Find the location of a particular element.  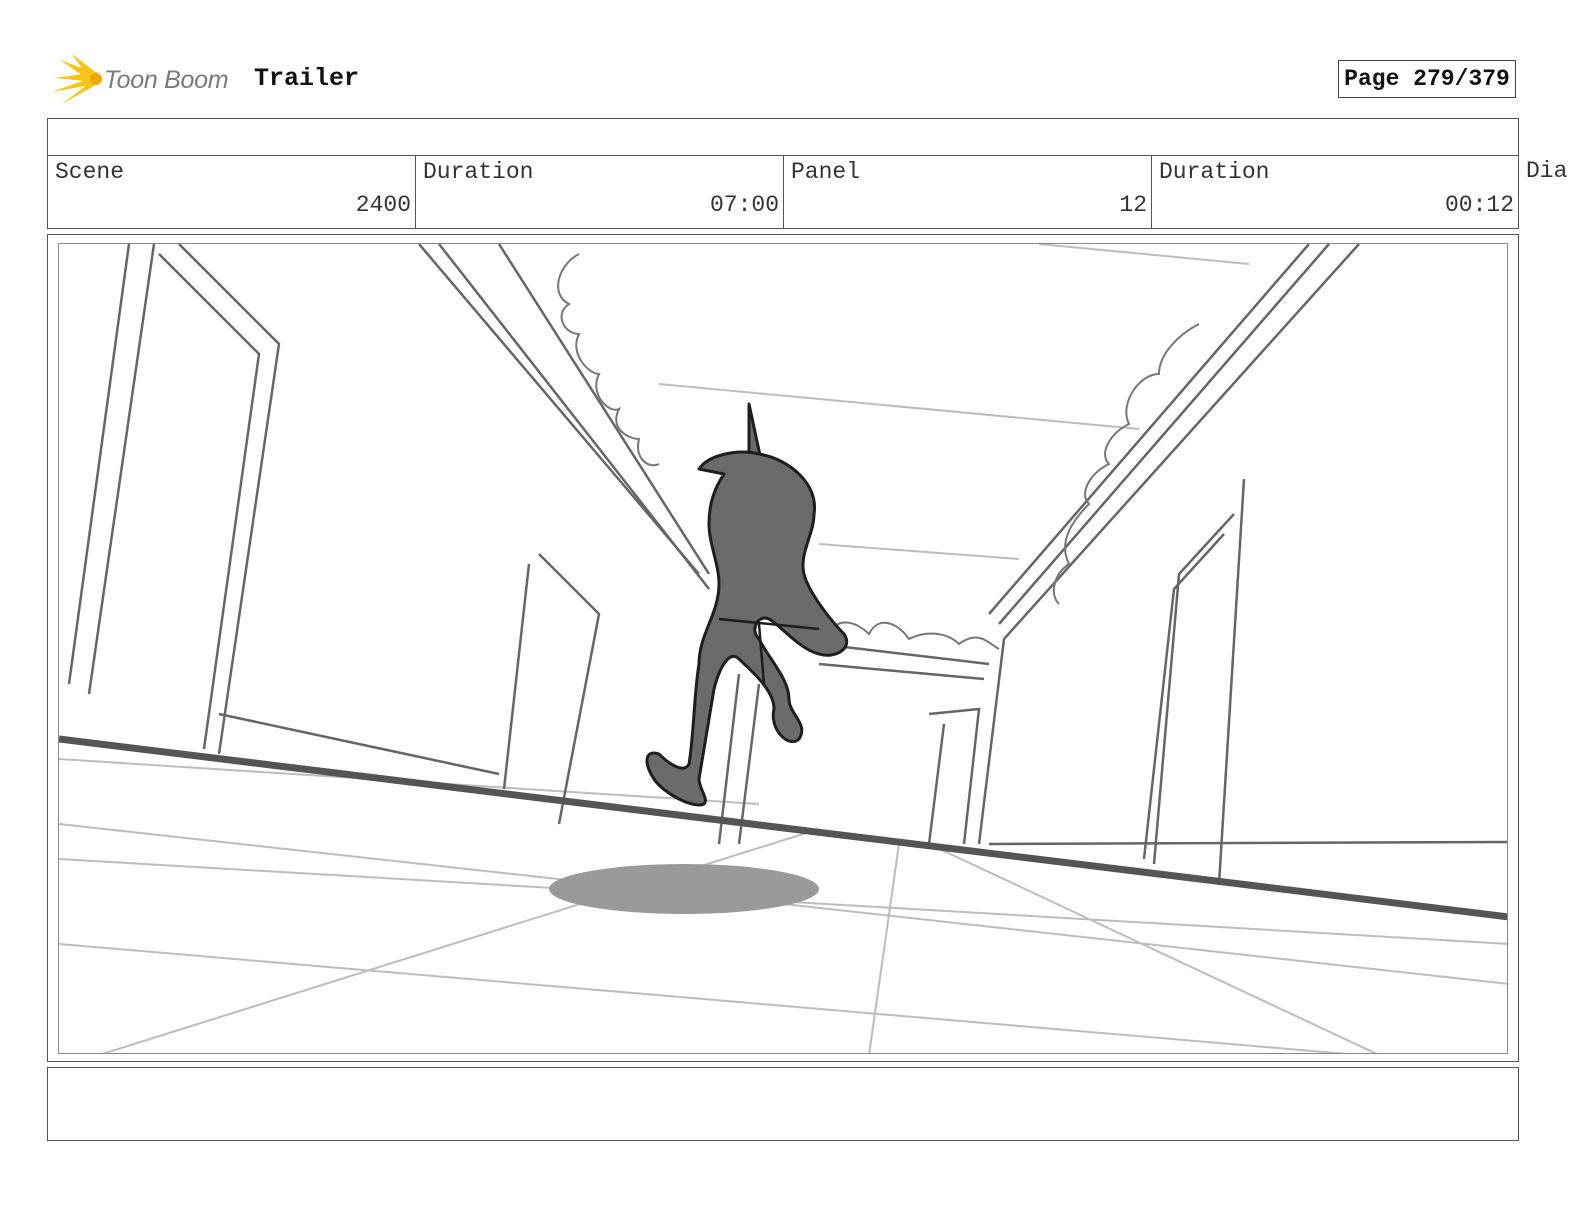

dialog-label: Dia is located at coordinates (1547, 171).